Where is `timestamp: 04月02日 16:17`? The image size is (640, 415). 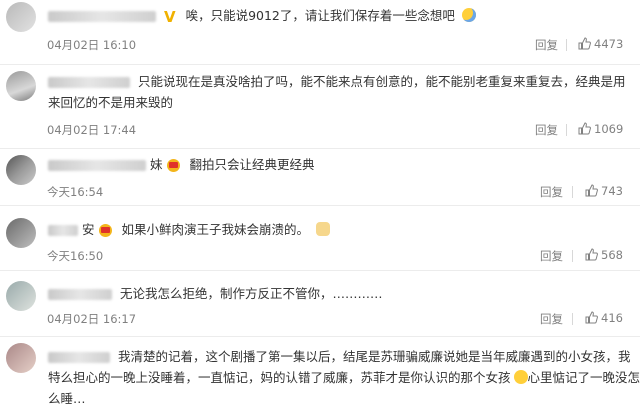
timestamp: 04月02日 16:17 is located at coordinates (92, 319).